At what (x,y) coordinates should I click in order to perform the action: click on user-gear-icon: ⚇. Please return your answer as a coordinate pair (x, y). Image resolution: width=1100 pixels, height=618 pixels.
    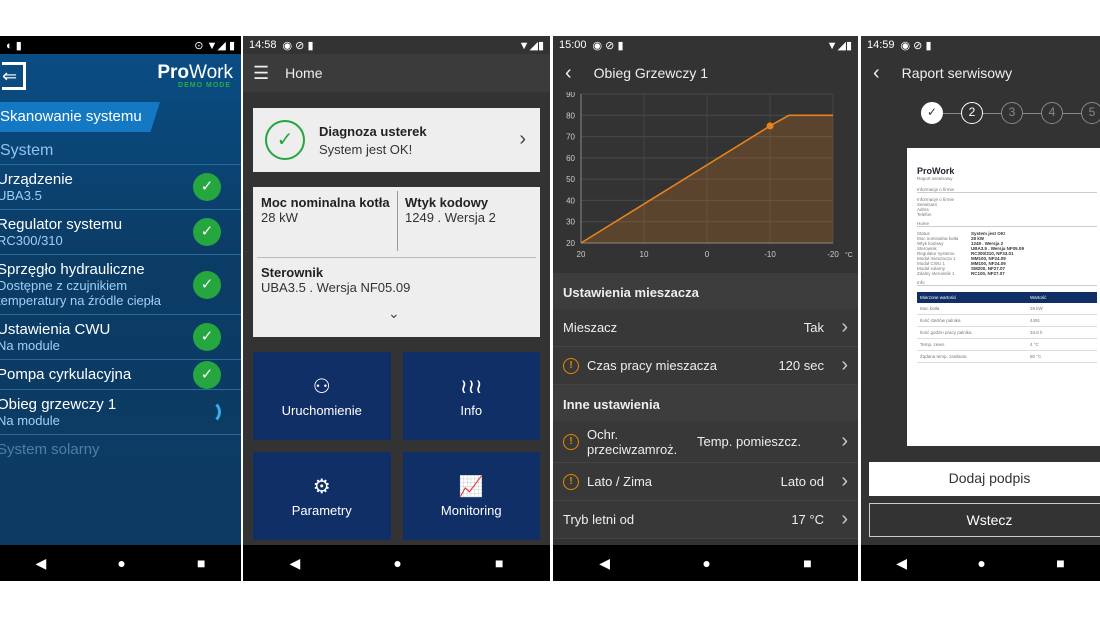
    Looking at the image, I should click on (321, 387).